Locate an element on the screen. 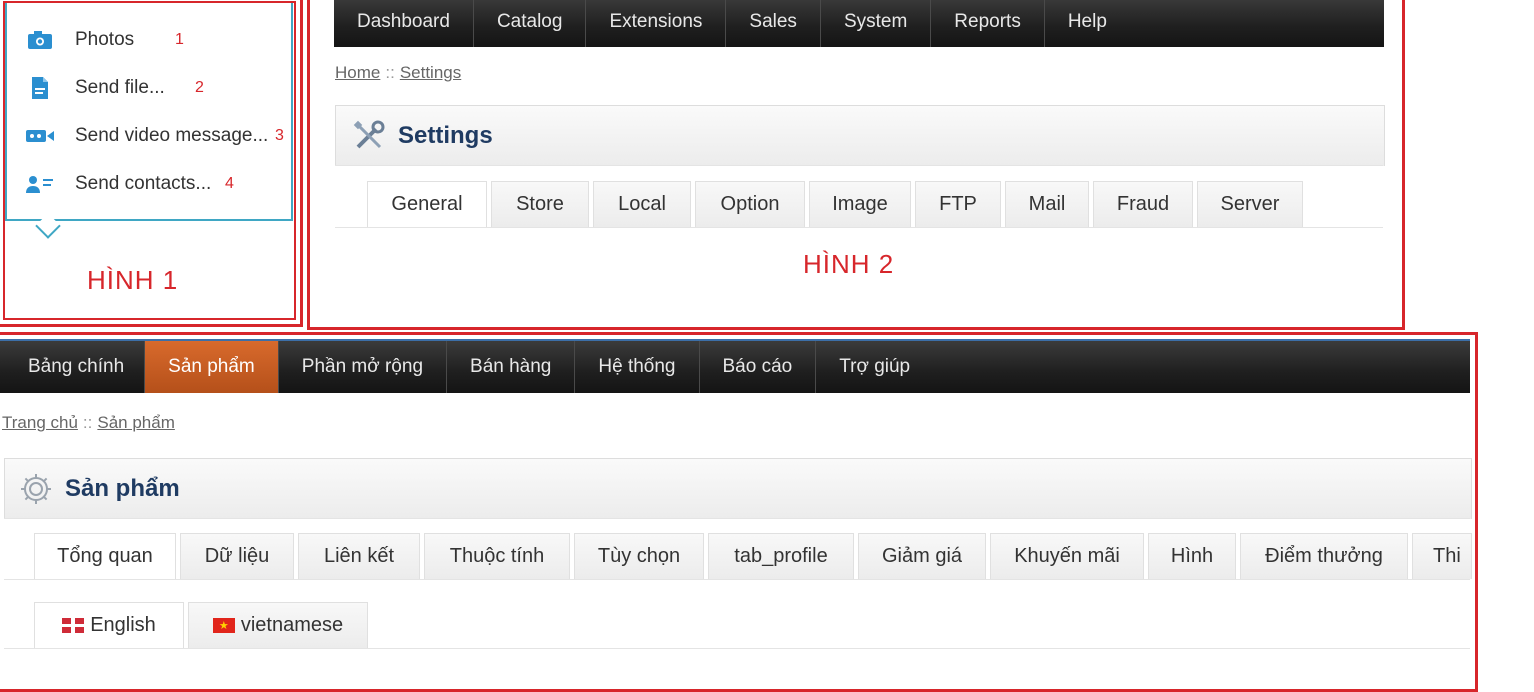  product-panel-header: Sản phẩm is located at coordinates (738, 488).